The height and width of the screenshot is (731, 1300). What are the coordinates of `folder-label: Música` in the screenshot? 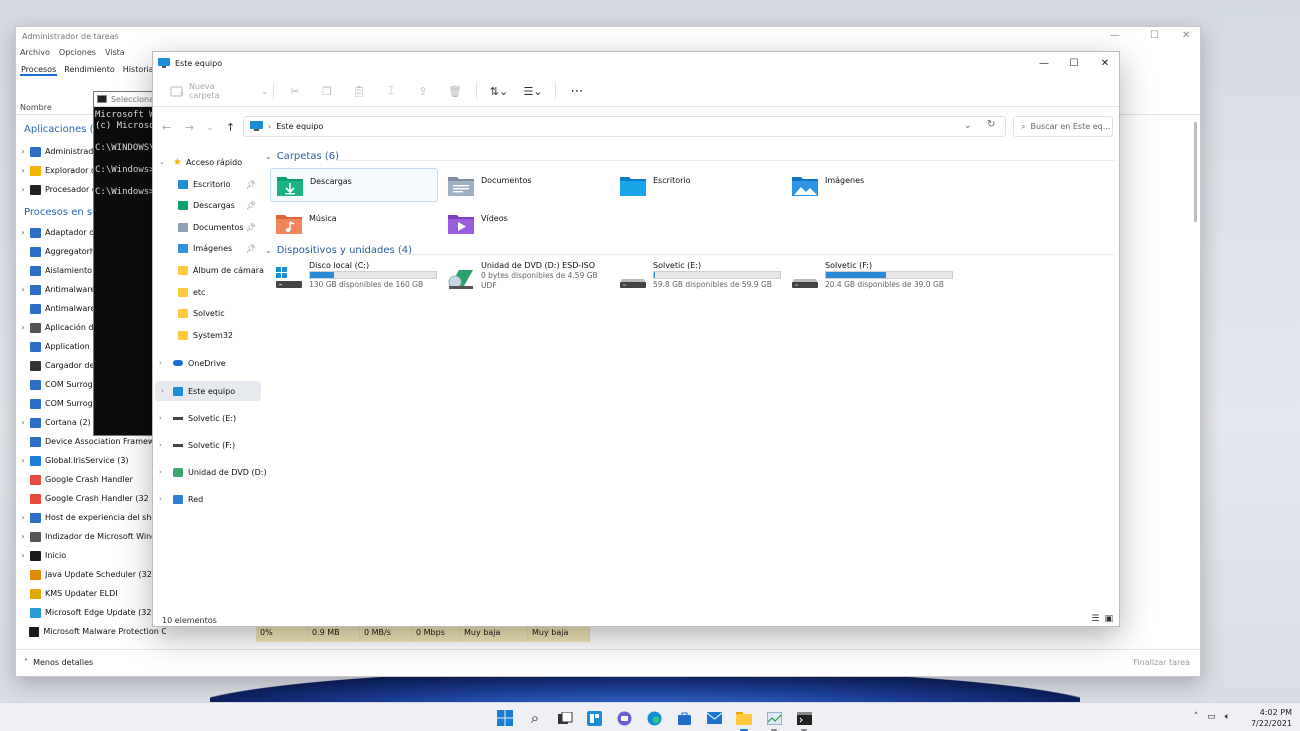 It's located at (323, 218).